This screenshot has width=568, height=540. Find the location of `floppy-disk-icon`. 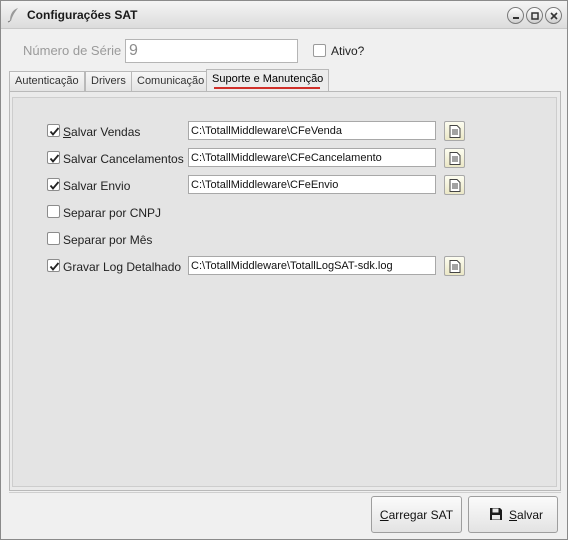

floppy-disk-icon is located at coordinates (496, 515).